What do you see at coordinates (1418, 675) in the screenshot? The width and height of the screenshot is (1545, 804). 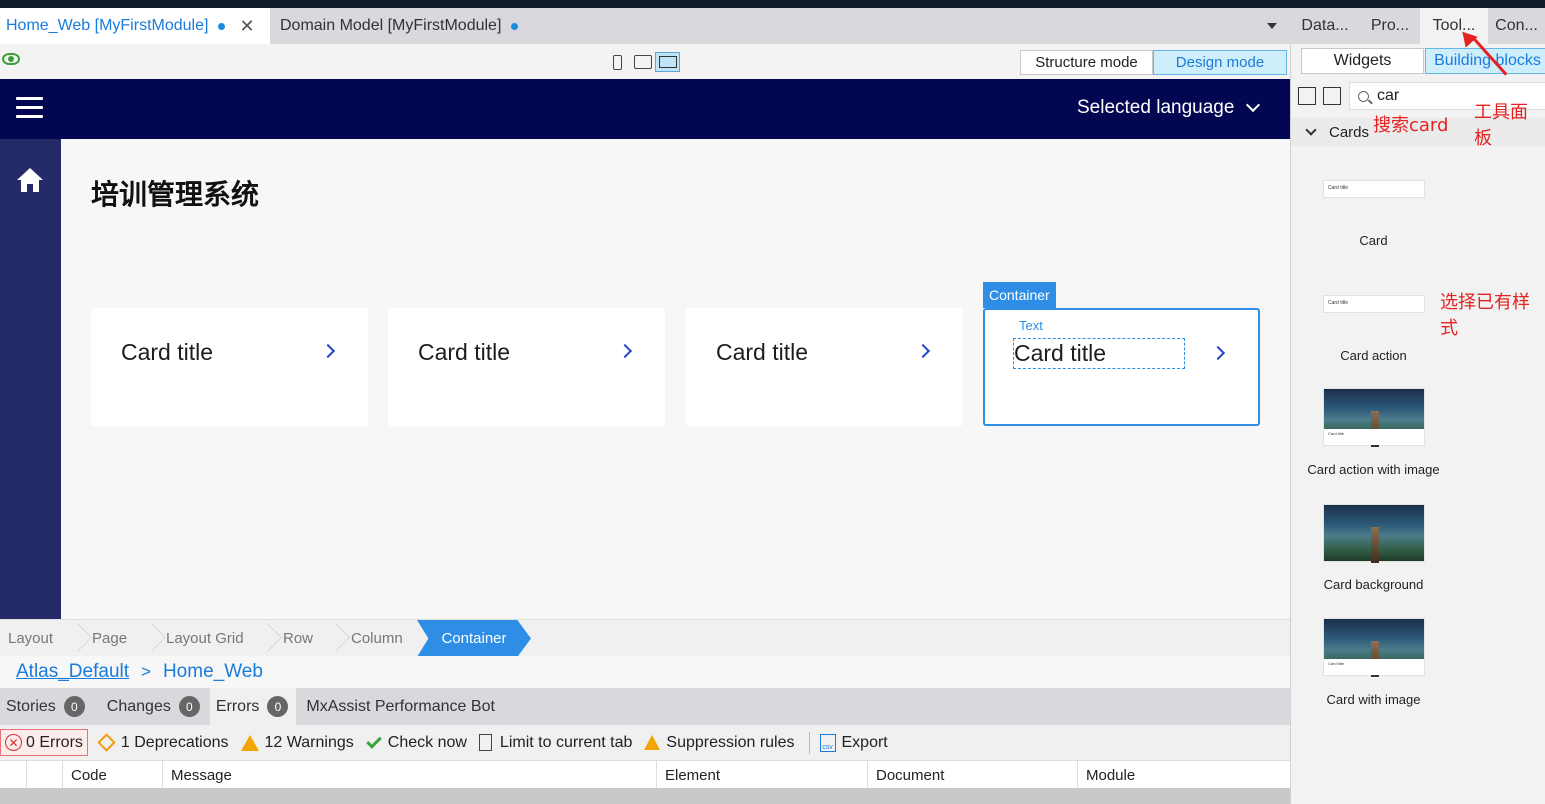 I see `building-block-card-with-image: Card title Card with image` at bounding box center [1418, 675].